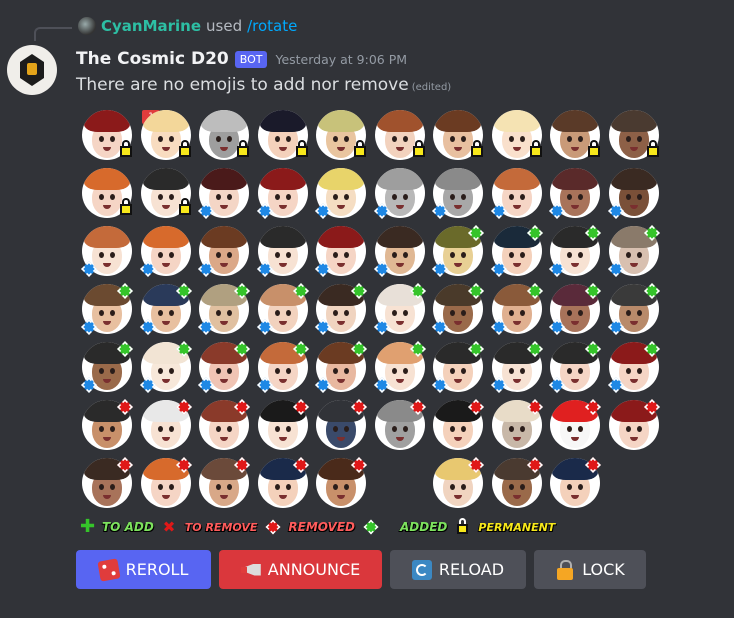  I want to click on reply-used-text: used, so click(224, 26).